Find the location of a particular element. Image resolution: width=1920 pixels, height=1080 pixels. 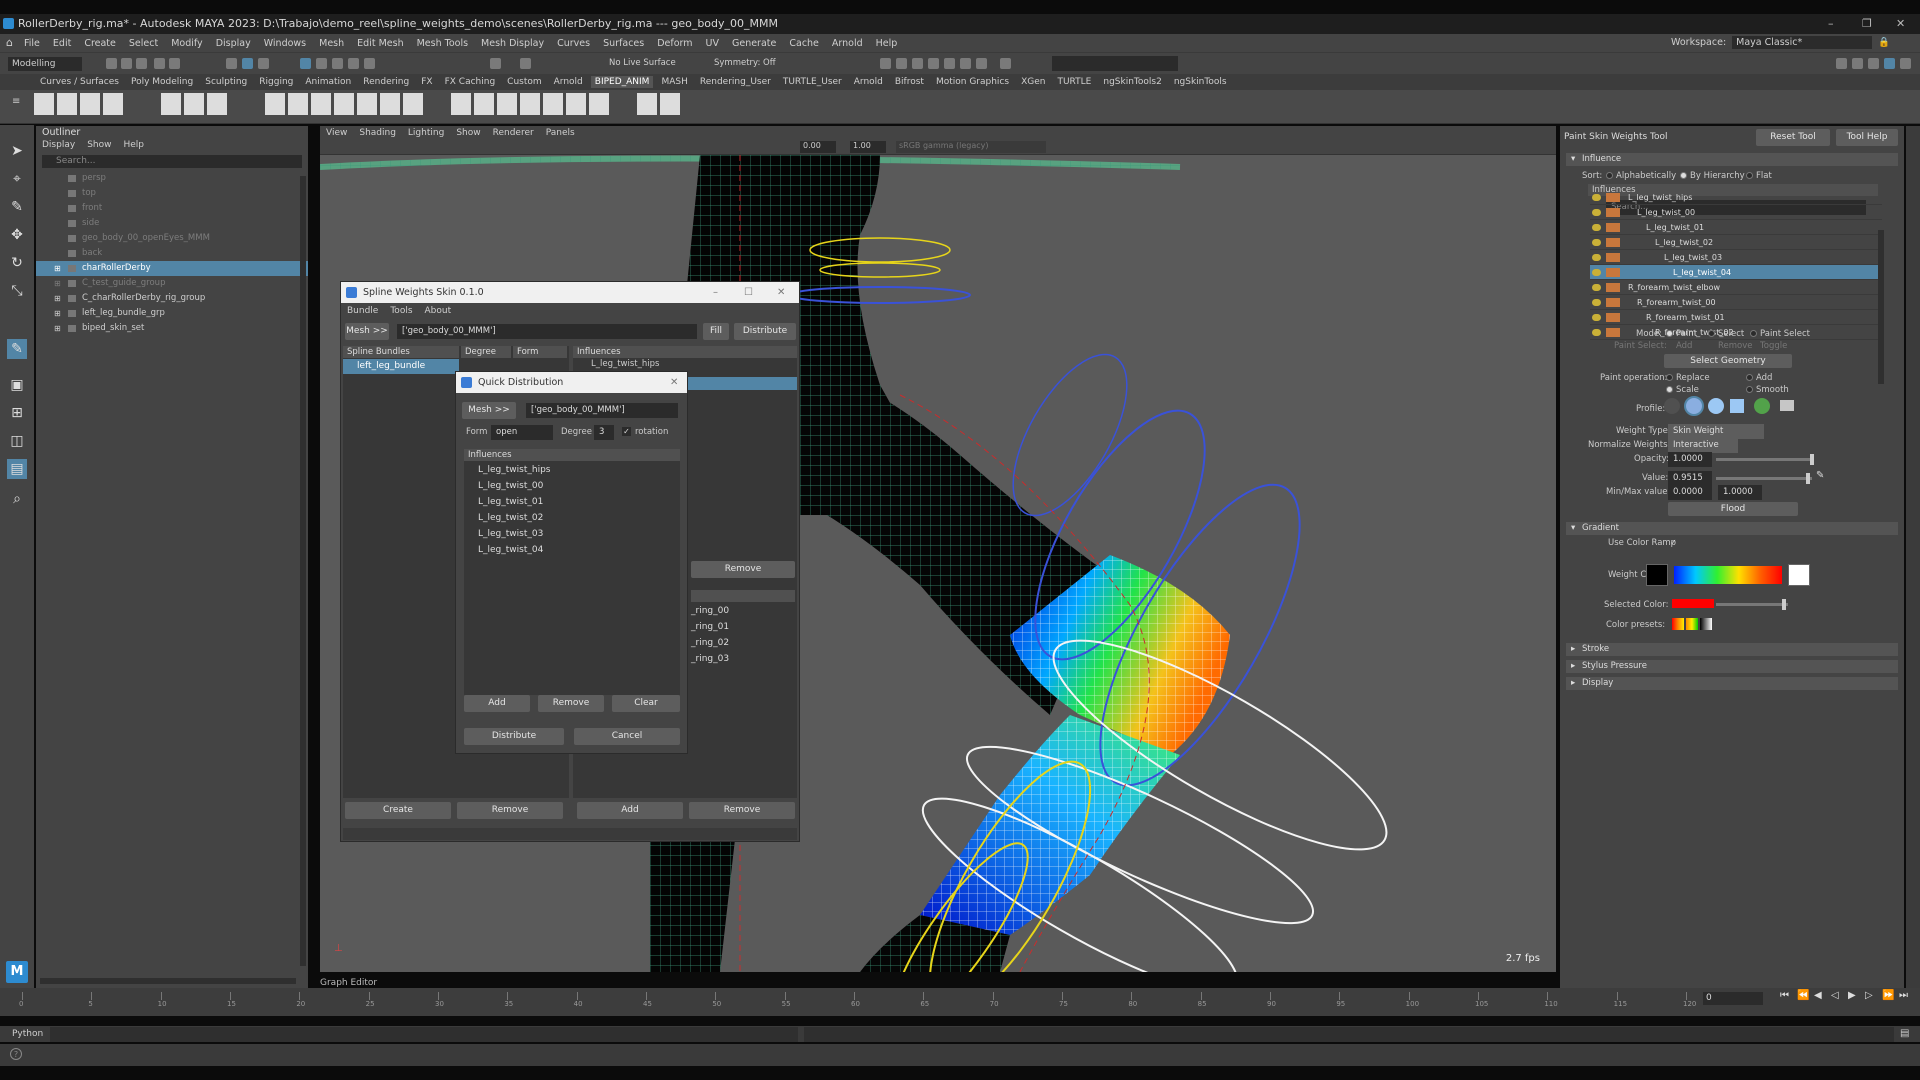

play-back-icon: ◁ is located at coordinates (1835, 995).